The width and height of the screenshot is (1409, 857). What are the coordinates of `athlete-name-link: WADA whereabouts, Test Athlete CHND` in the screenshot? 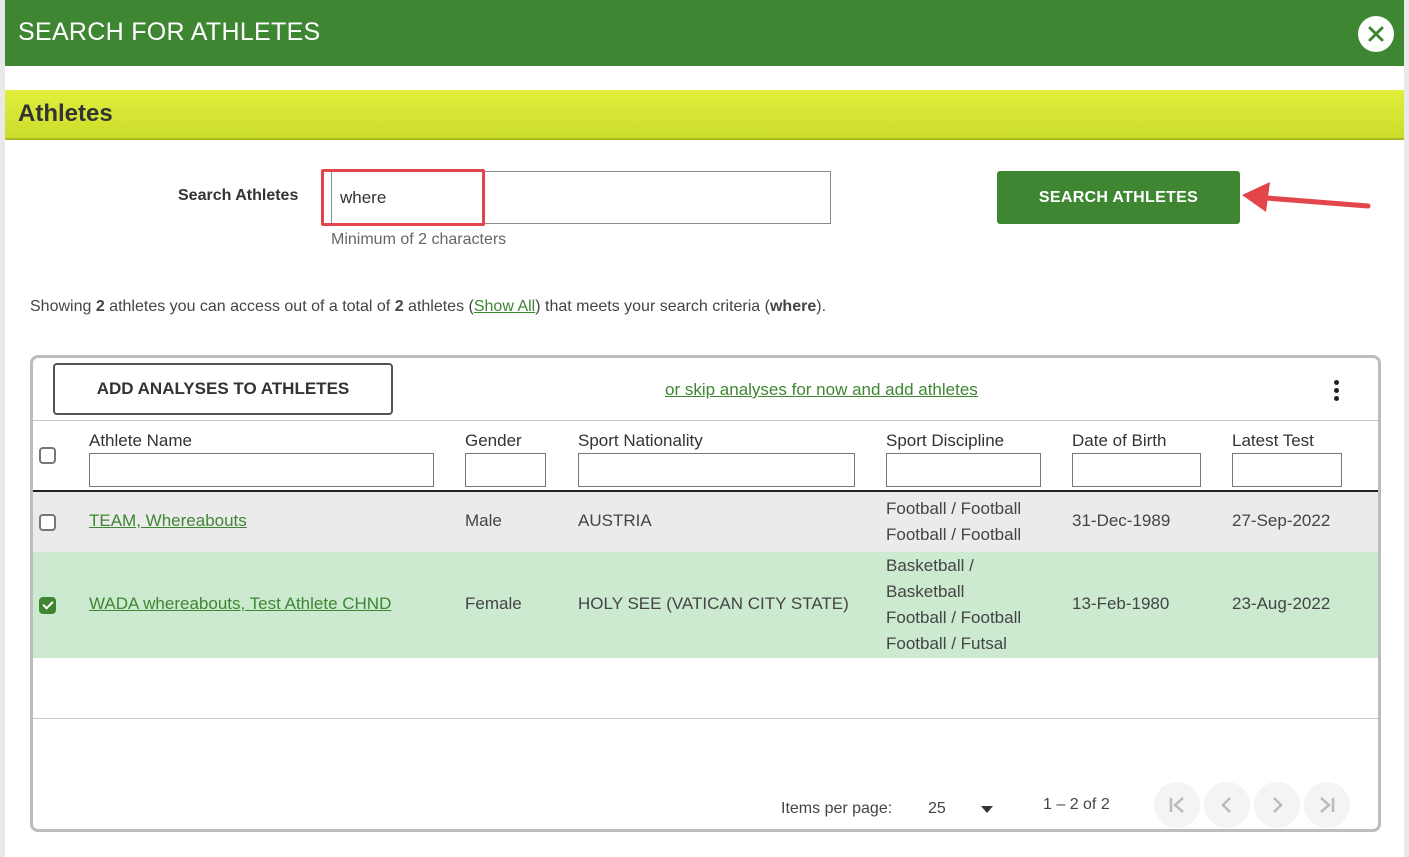 It's located at (240, 604).